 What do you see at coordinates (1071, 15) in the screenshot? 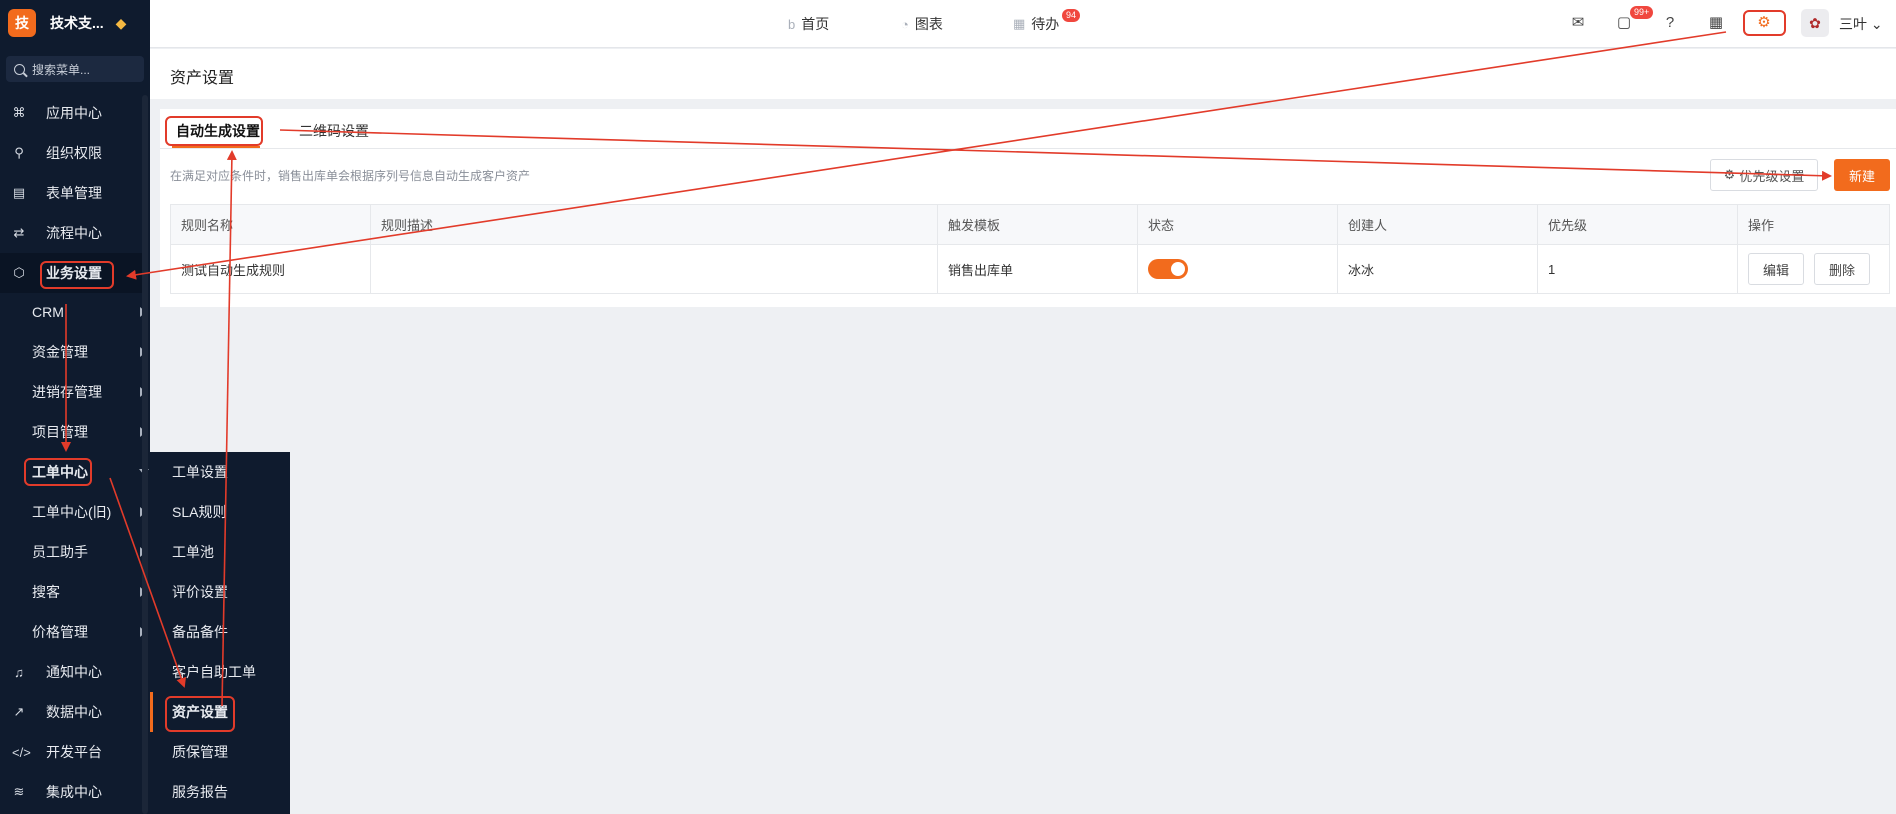
I see `todo-badge: 94` at bounding box center [1071, 15].